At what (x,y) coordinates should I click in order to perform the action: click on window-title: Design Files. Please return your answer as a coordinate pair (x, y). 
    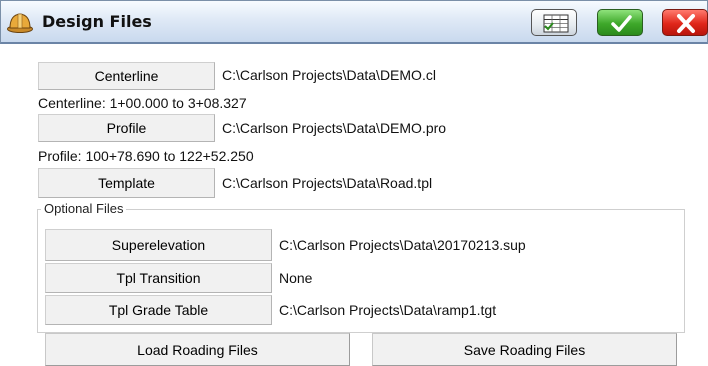
    Looking at the image, I should click on (97, 21).